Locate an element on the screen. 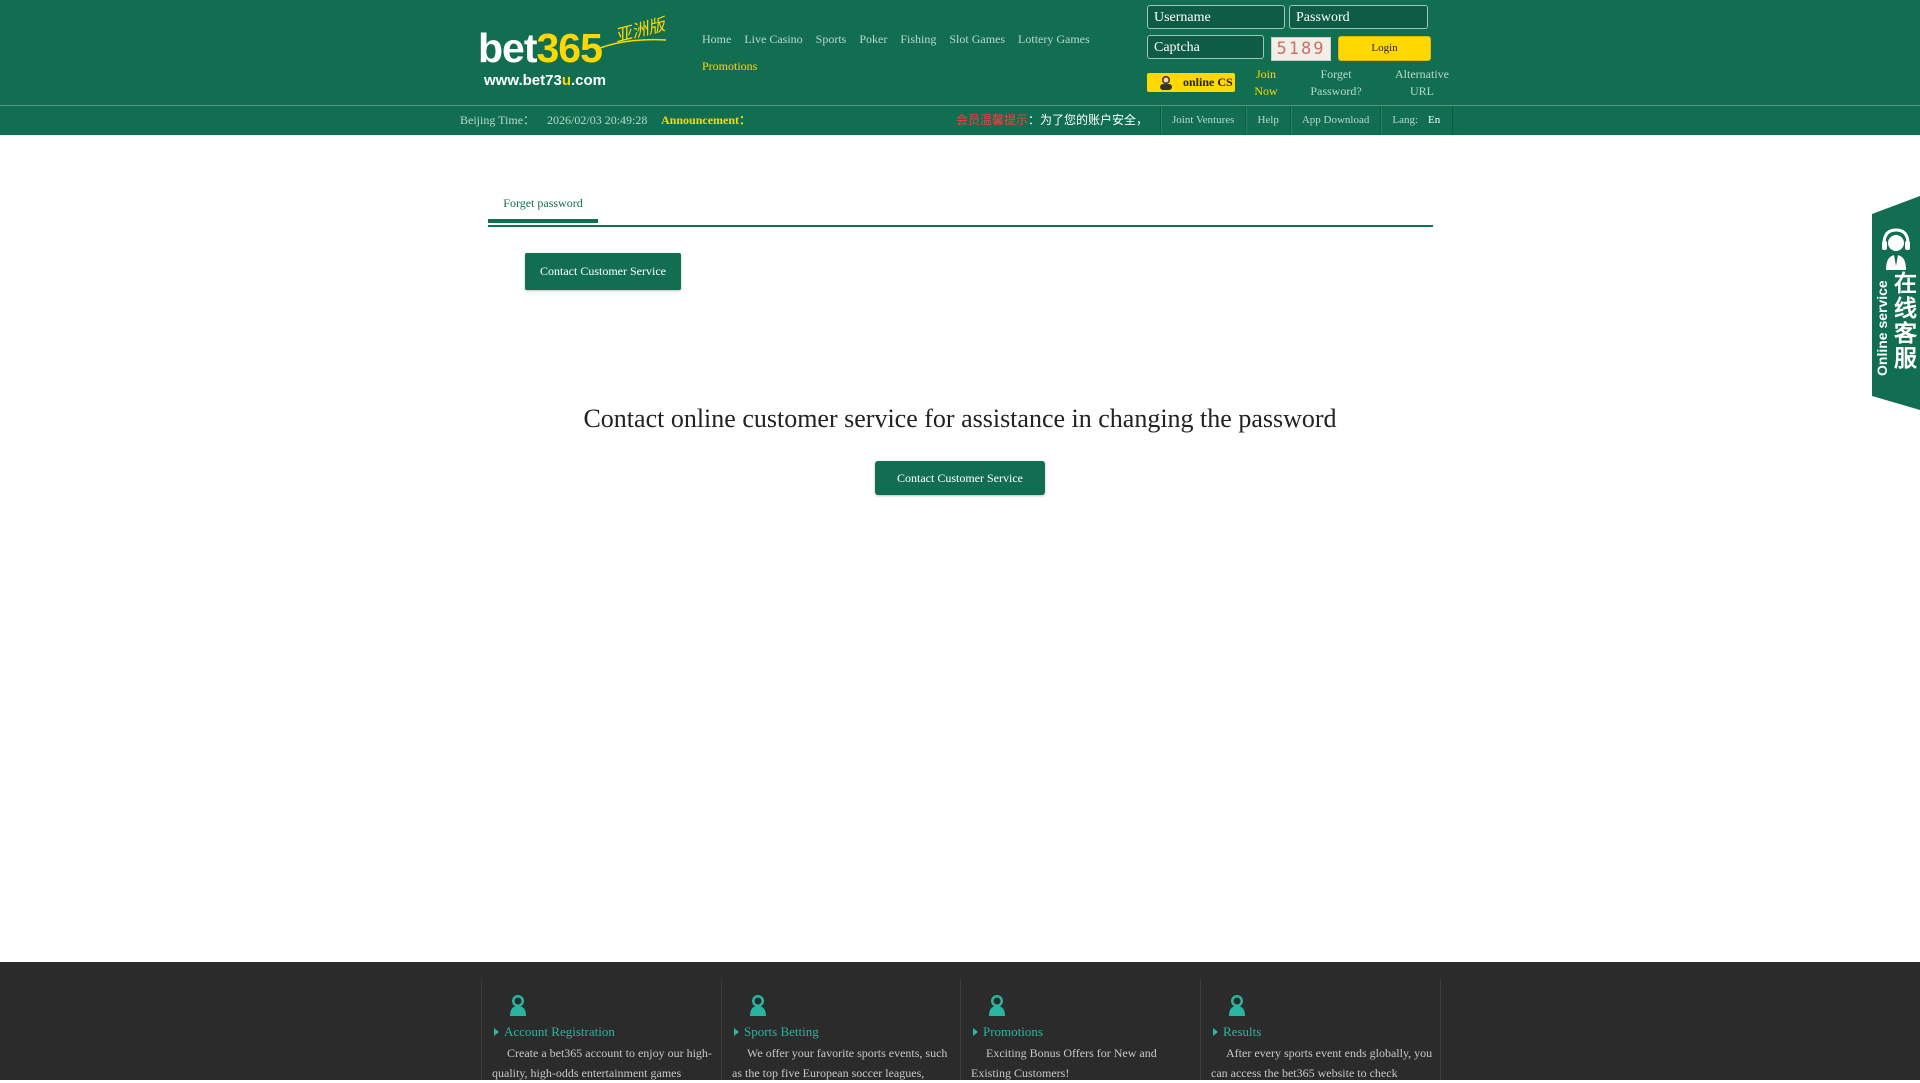 This screenshot has width=1920, height=1083. lang-label: Lang: is located at coordinates (1403, 120).